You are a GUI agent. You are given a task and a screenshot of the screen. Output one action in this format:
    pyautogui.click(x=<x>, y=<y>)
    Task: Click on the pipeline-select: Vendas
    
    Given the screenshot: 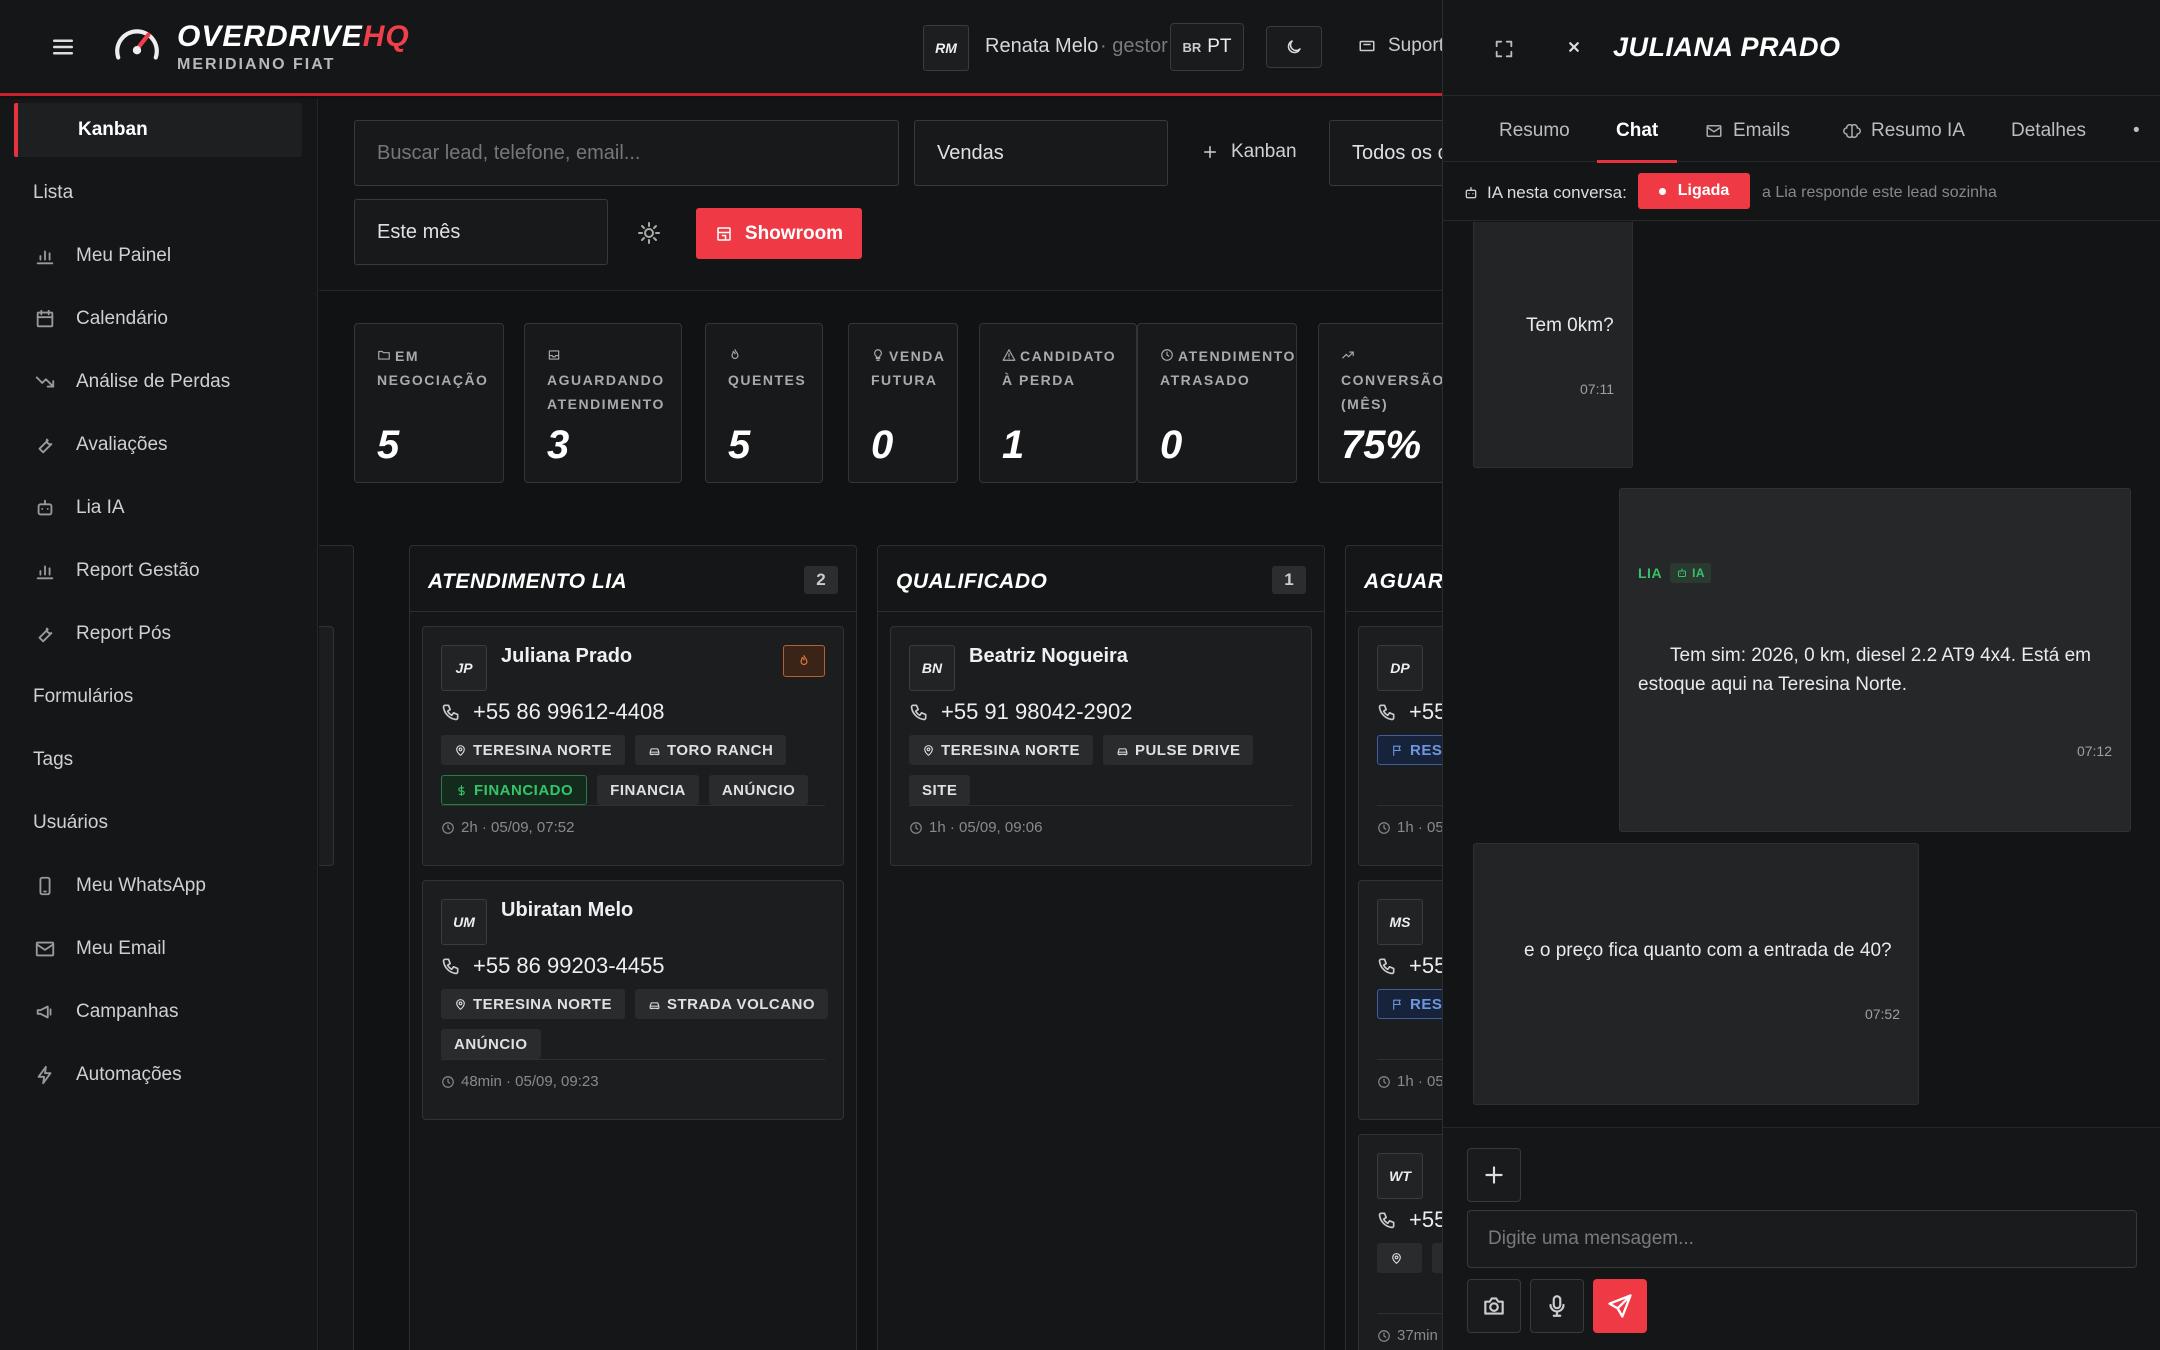 What is the action you would take?
    pyautogui.click(x=1041, y=153)
    